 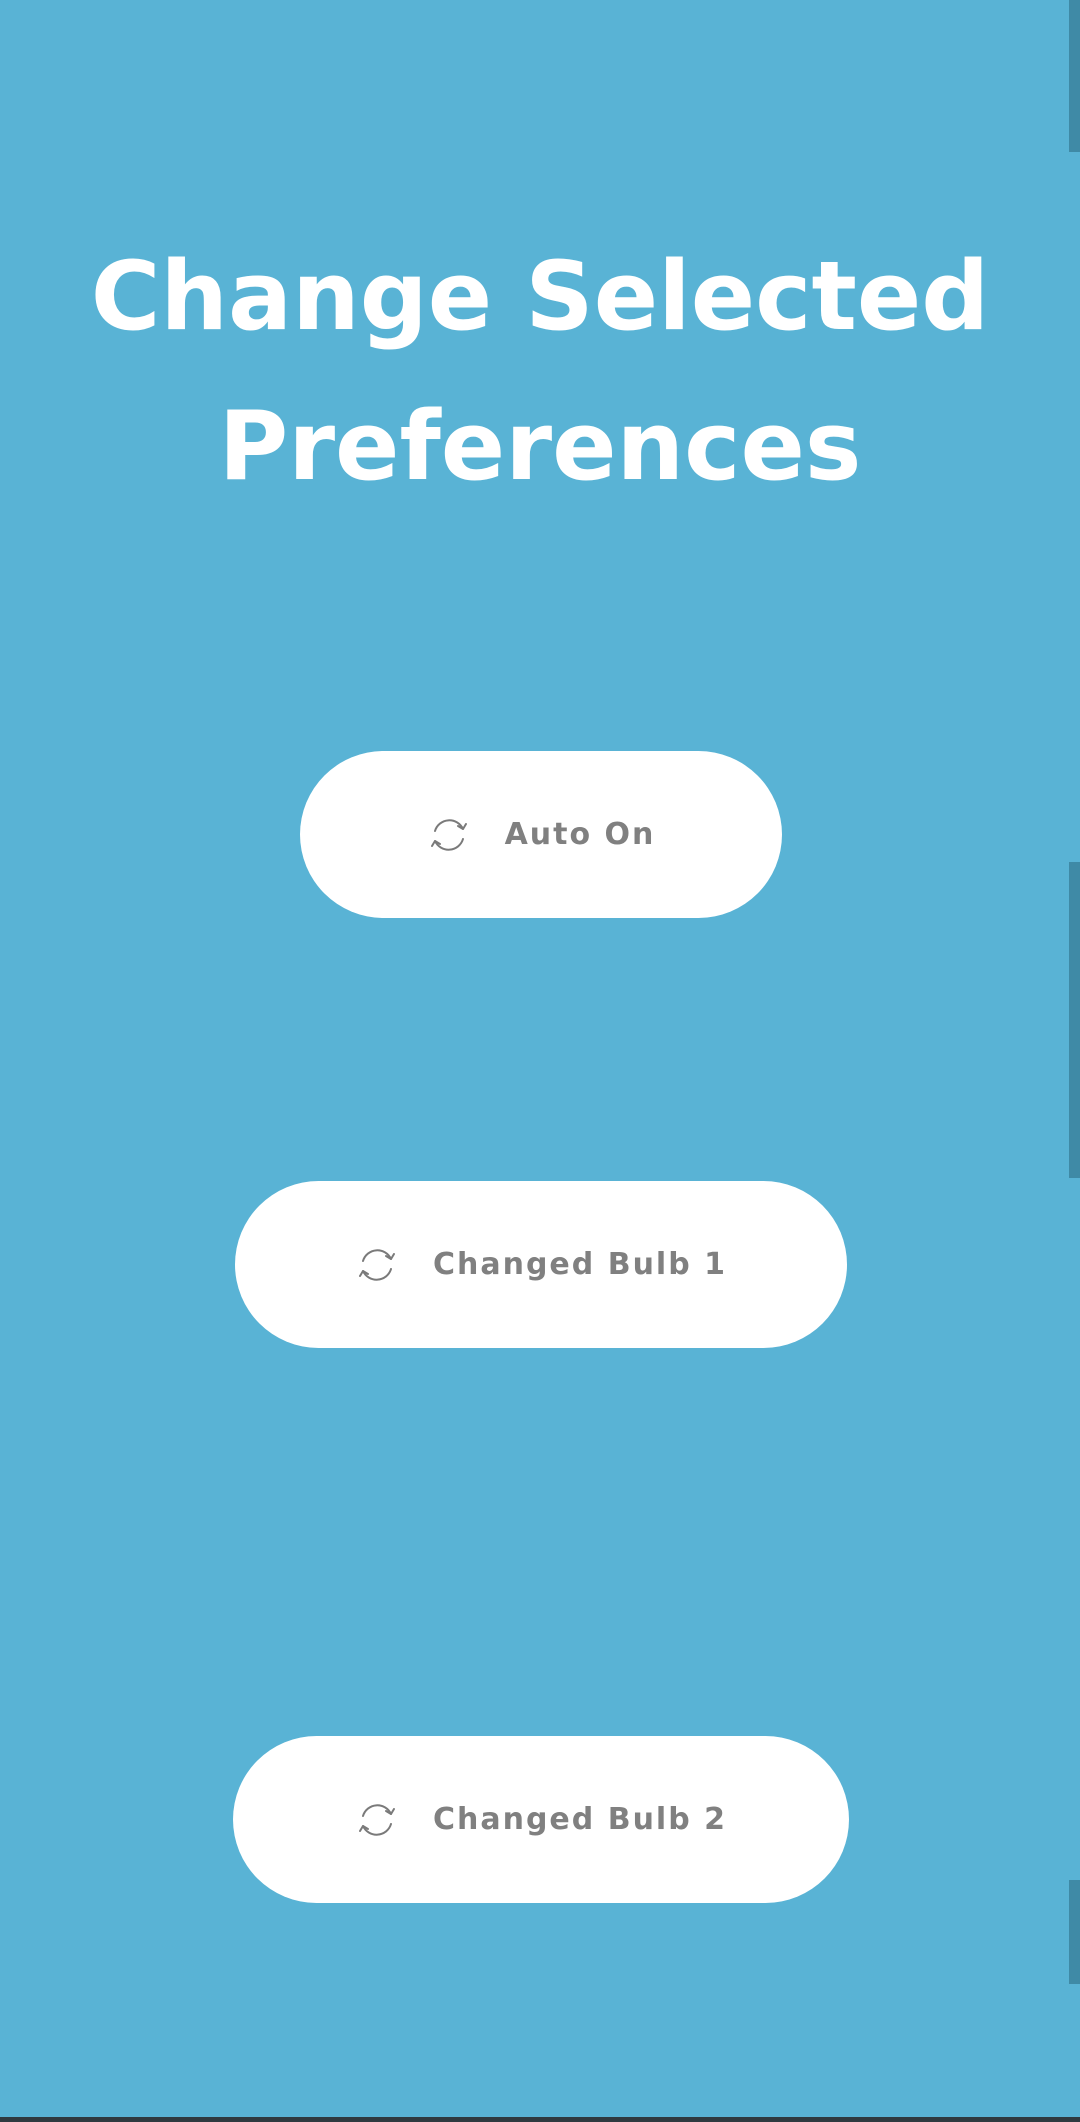 What do you see at coordinates (1074, 76) in the screenshot?
I see `edge-marker-top` at bounding box center [1074, 76].